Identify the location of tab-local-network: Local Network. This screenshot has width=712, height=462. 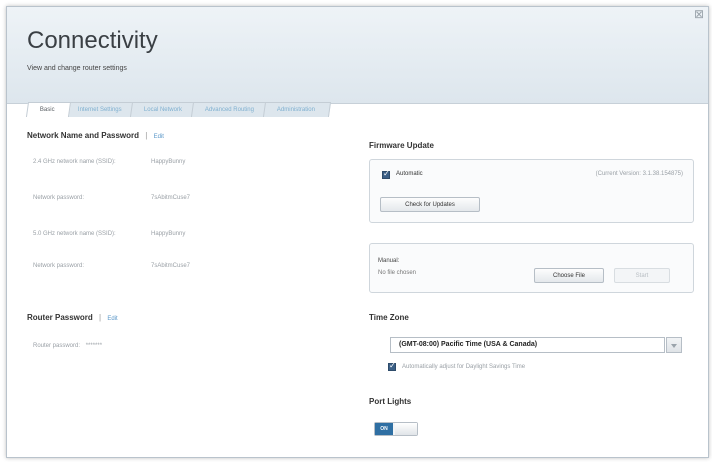
(164, 109).